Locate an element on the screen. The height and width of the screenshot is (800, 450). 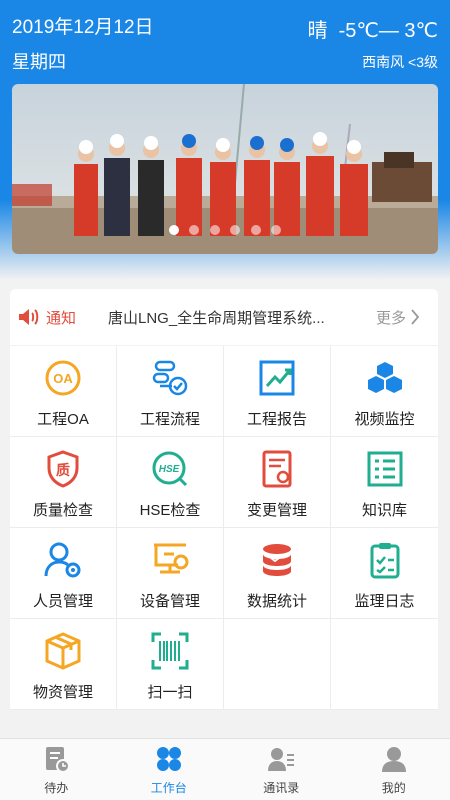
grid-item-scan: 扫一扫 is located at coordinates (170, 664).